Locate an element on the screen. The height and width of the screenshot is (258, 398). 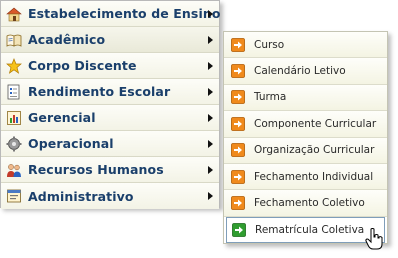
submenu-item-calendario-letivo: Calendário Letivo is located at coordinates (305, 71).